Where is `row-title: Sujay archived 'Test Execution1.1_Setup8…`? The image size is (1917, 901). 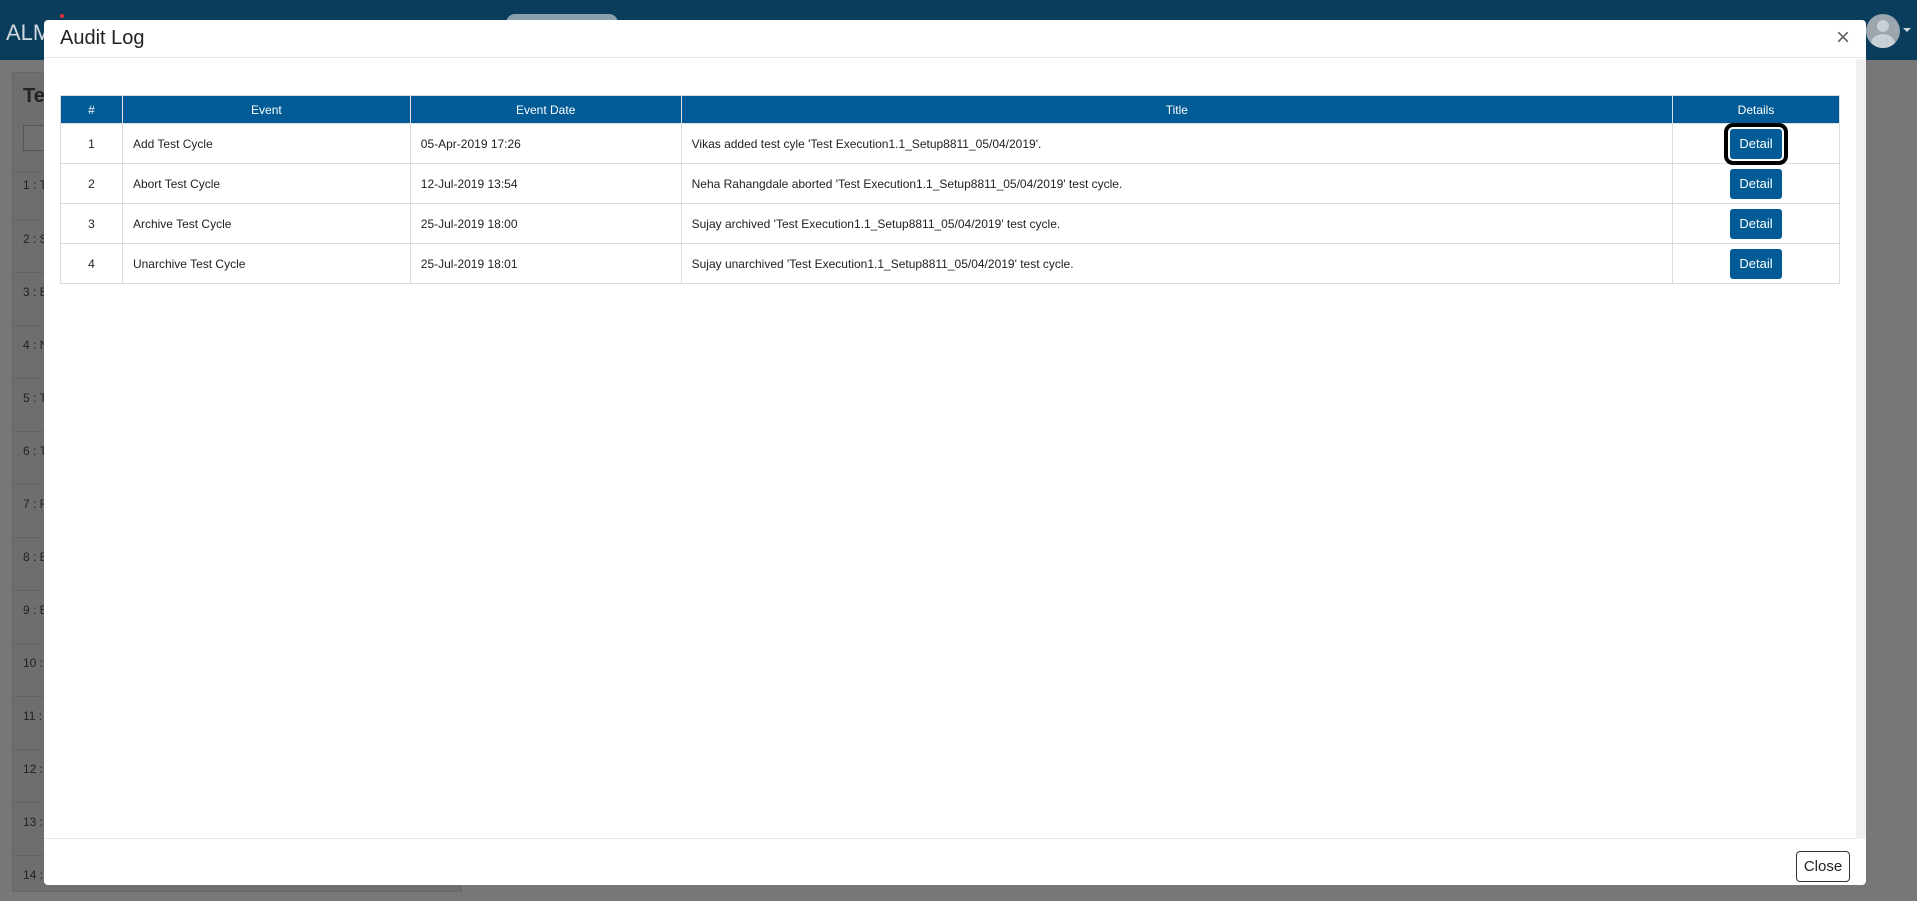
row-title: Sujay archived 'Test Execution1.1_Setup8… is located at coordinates (1177, 223).